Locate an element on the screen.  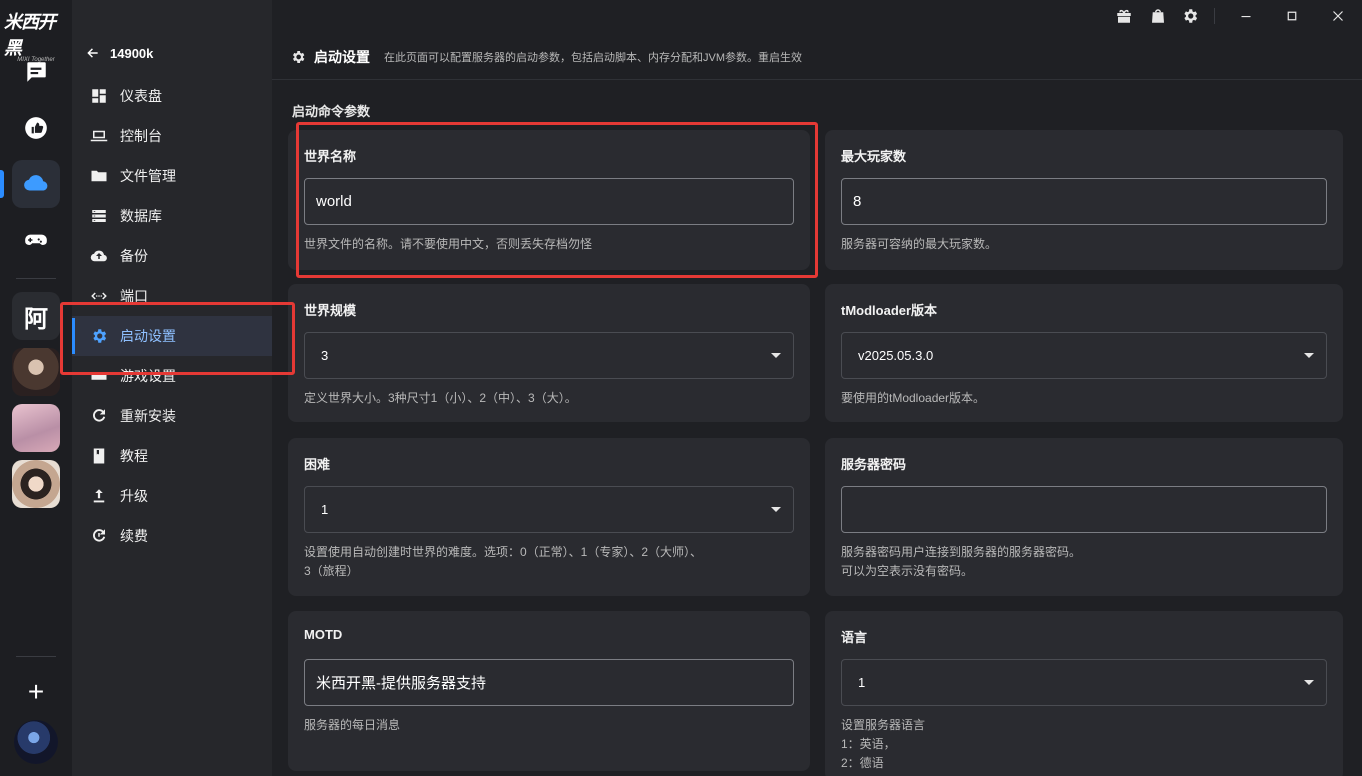
server-password-help: 服务器密码用户连接到服务器的服务器密码。 可以为空表示没有密码。 is located at coordinates (961, 561).